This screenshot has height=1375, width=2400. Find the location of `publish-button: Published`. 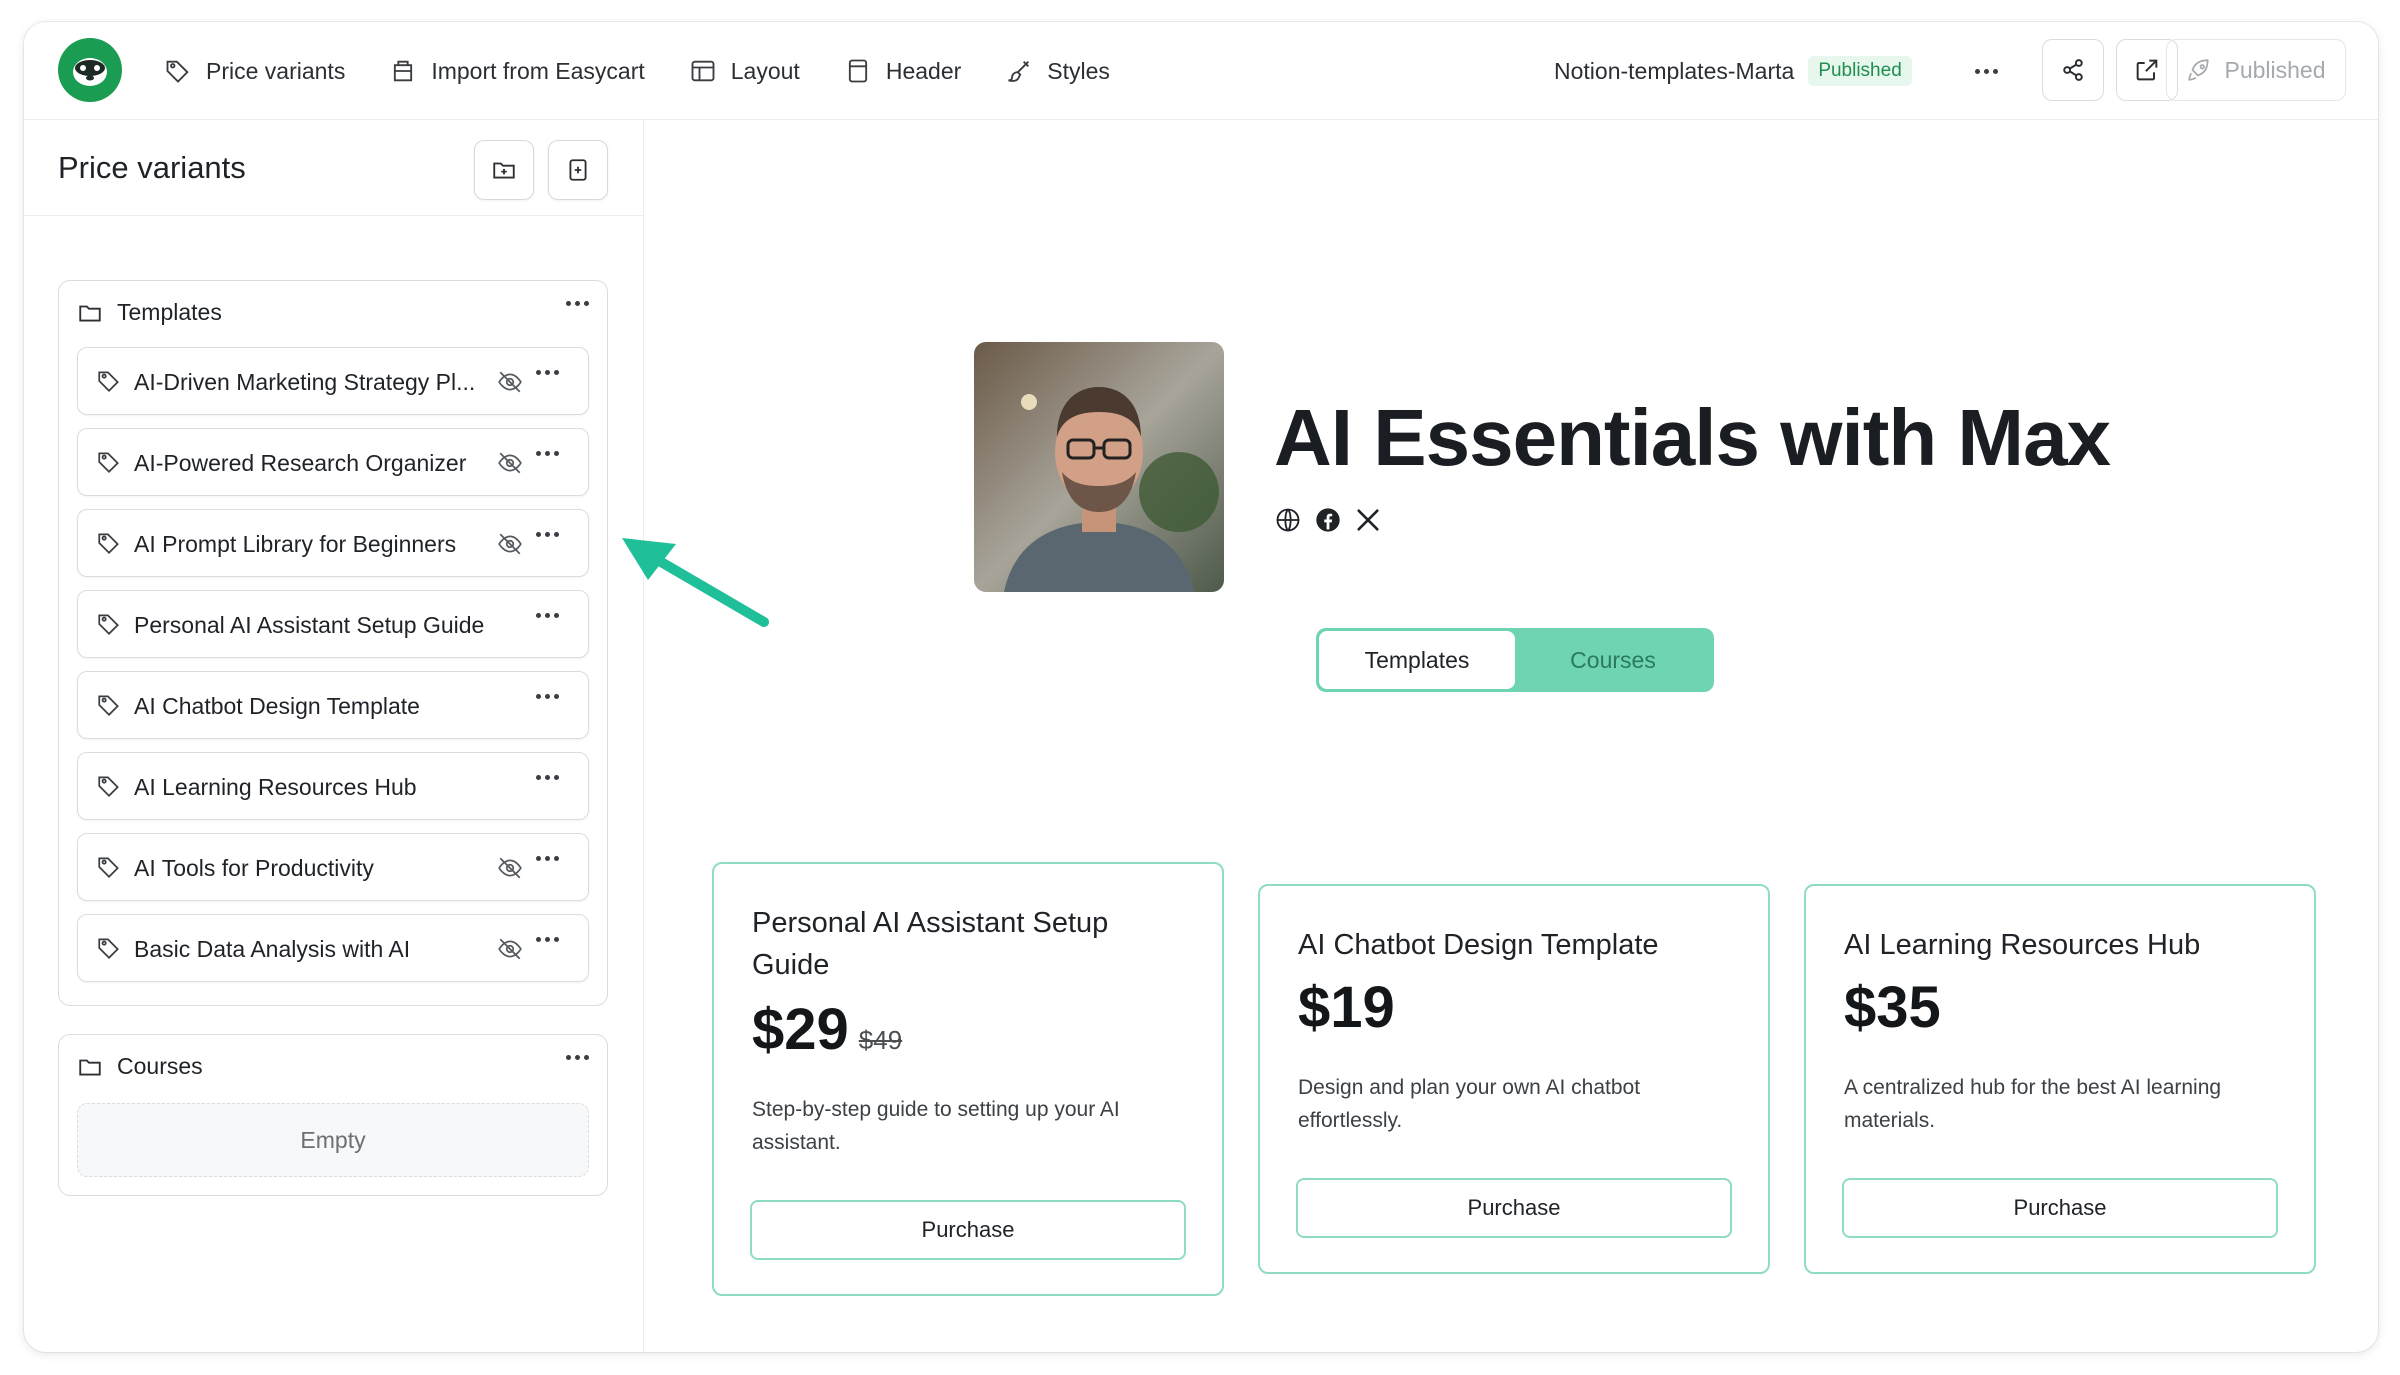

publish-button: Published is located at coordinates (2256, 70).